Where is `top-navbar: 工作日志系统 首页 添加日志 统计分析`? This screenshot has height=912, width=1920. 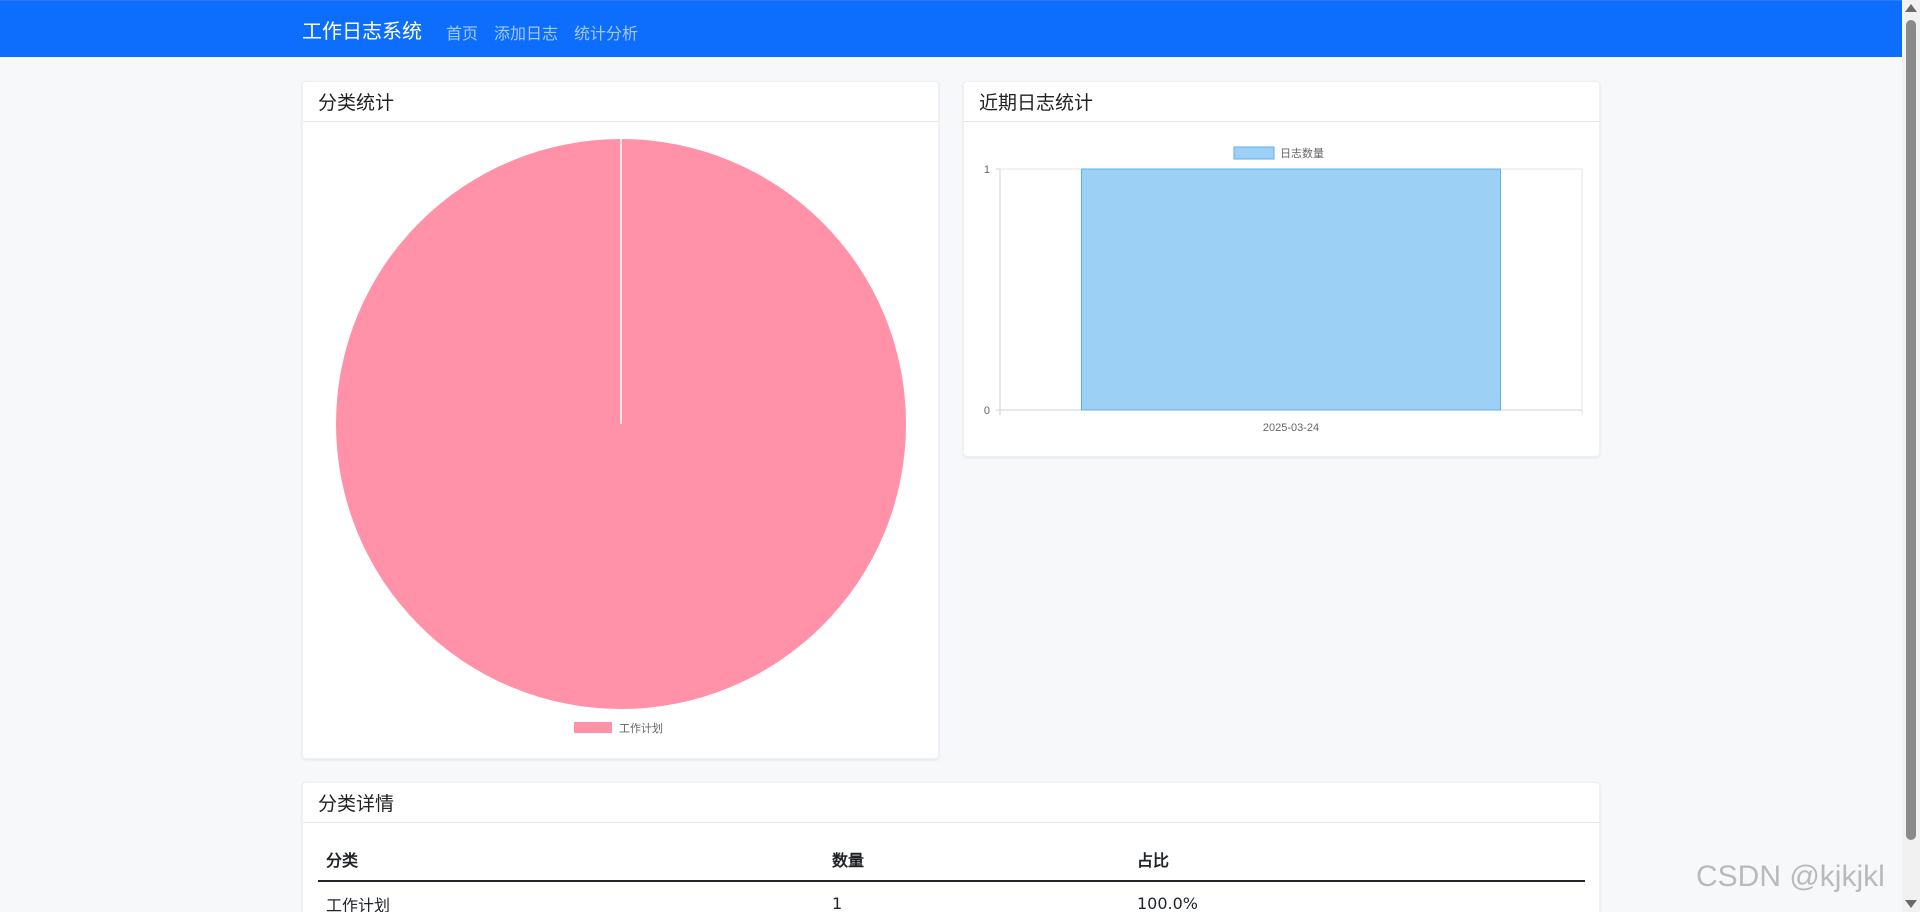
top-navbar: 工作日志系统 首页 添加日志 统计分析 is located at coordinates (951, 28).